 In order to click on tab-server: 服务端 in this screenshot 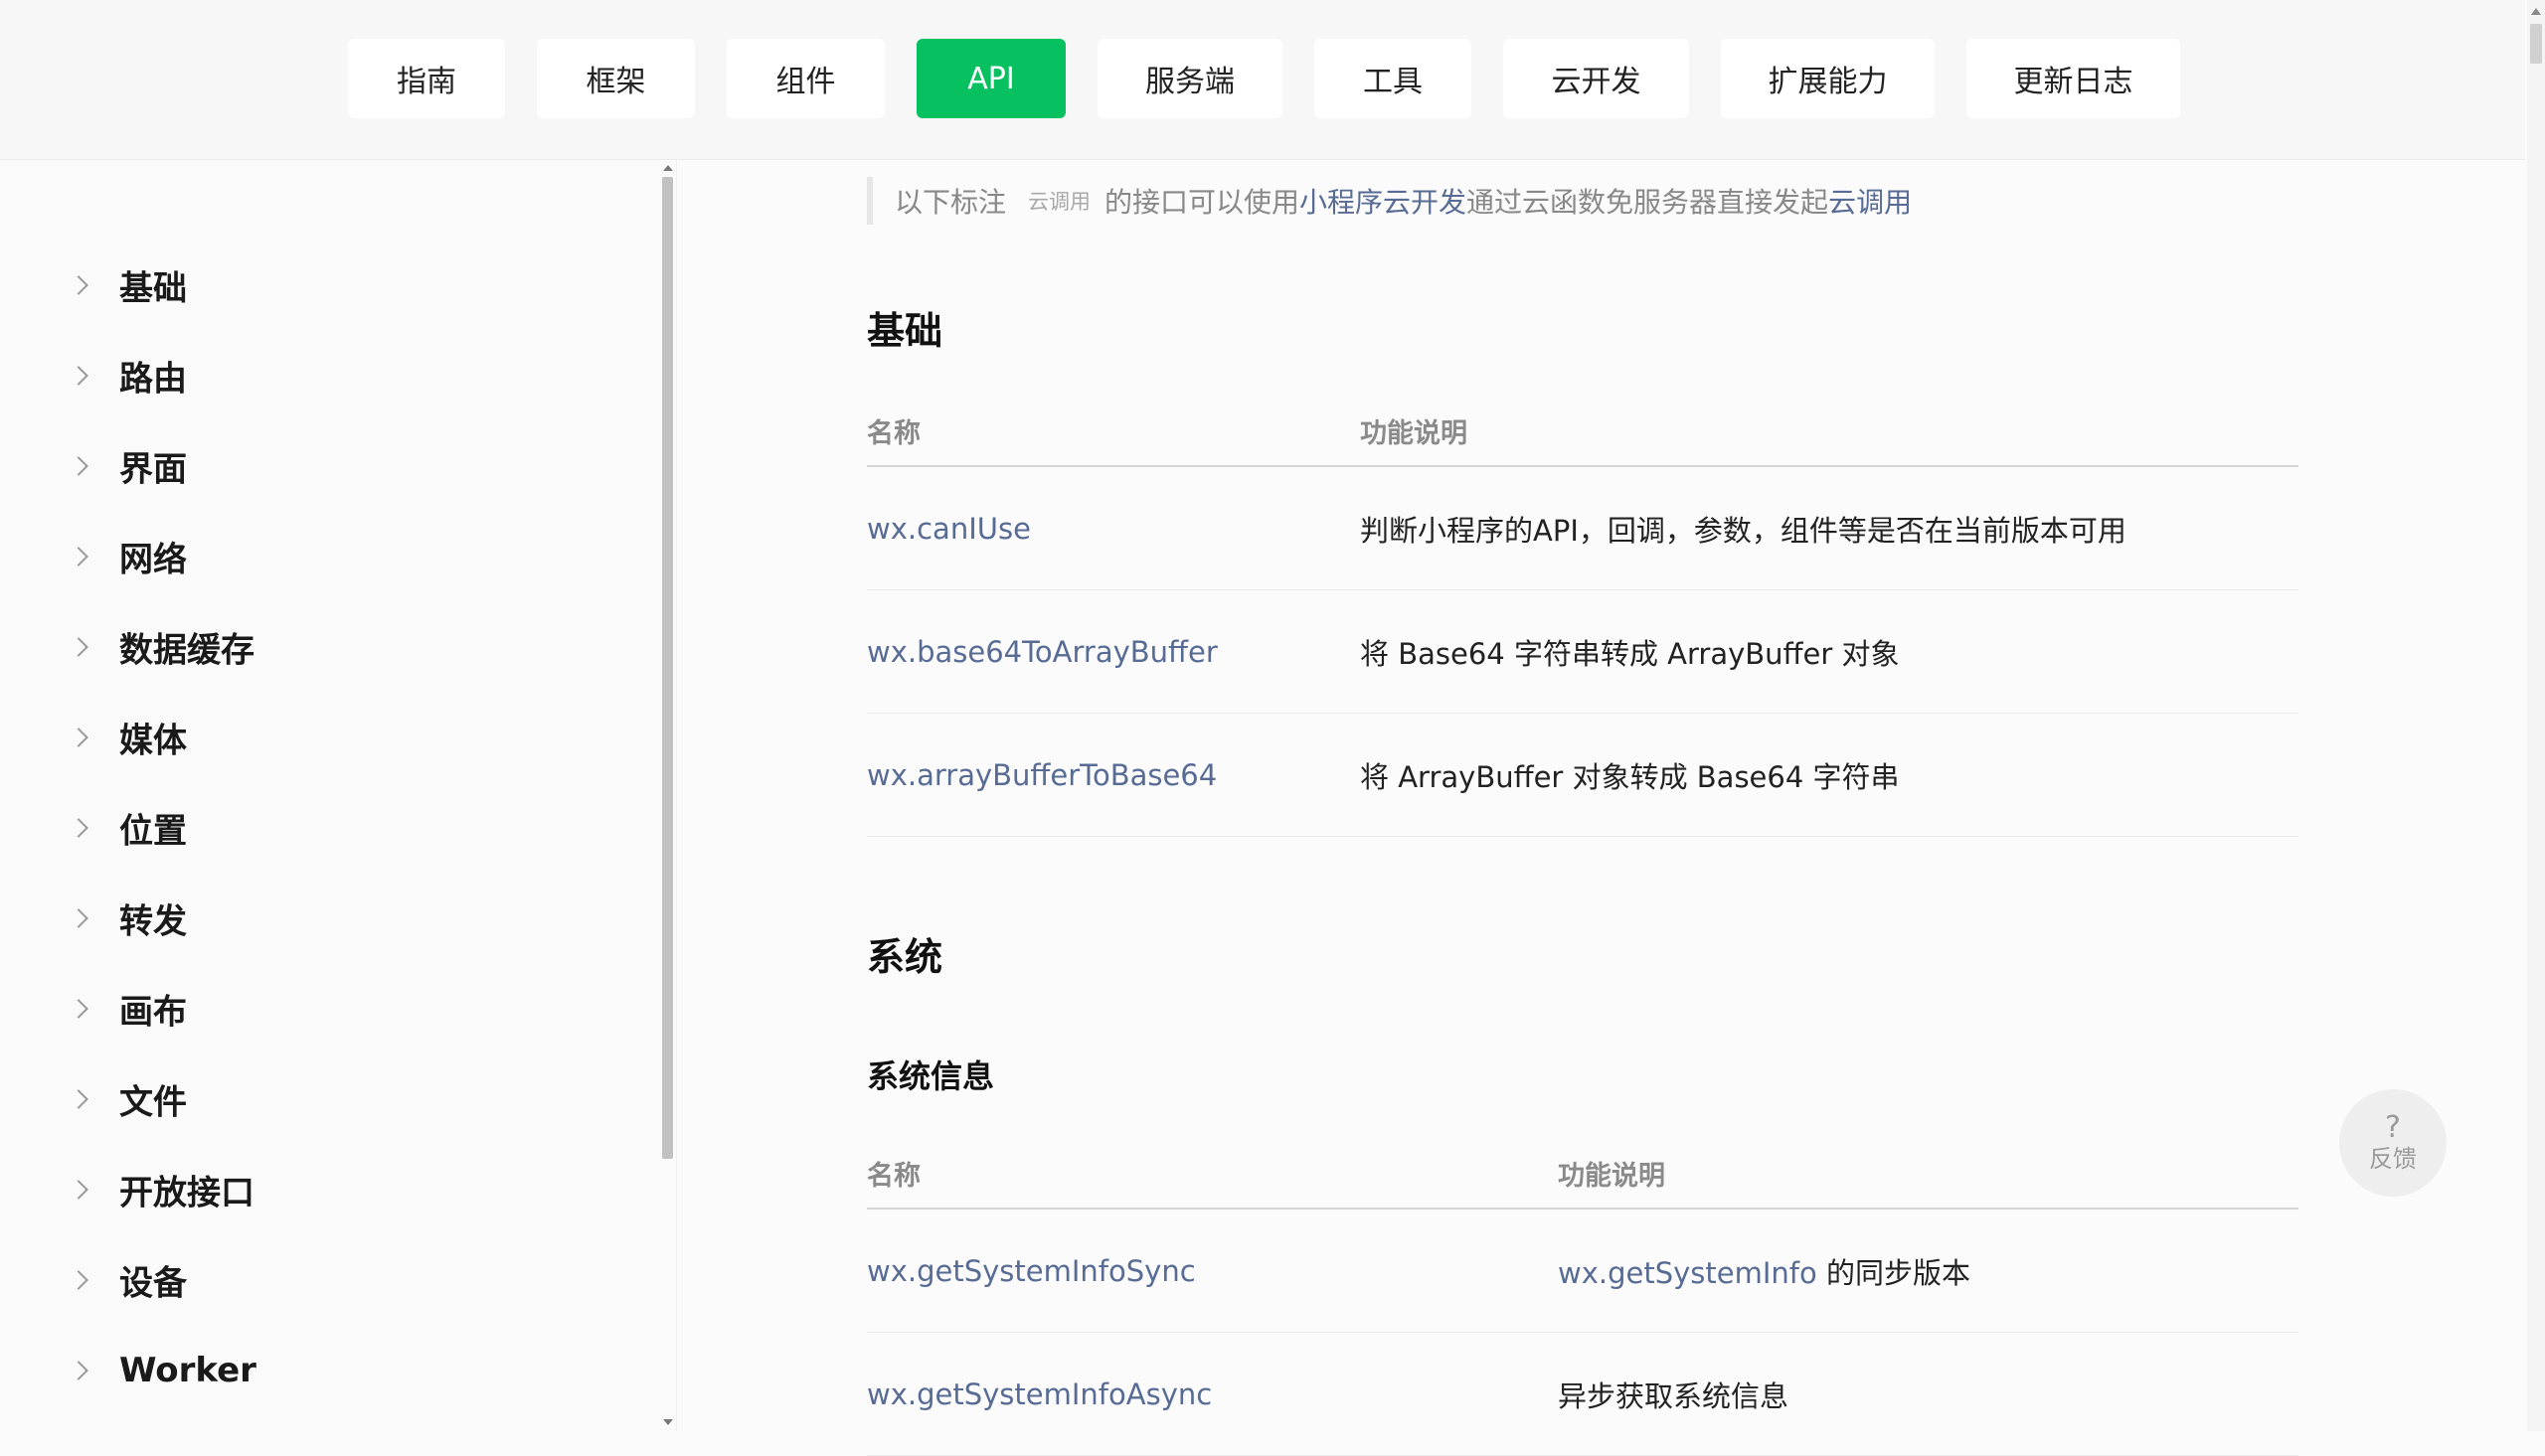, I will do `click(1190, 78)`.